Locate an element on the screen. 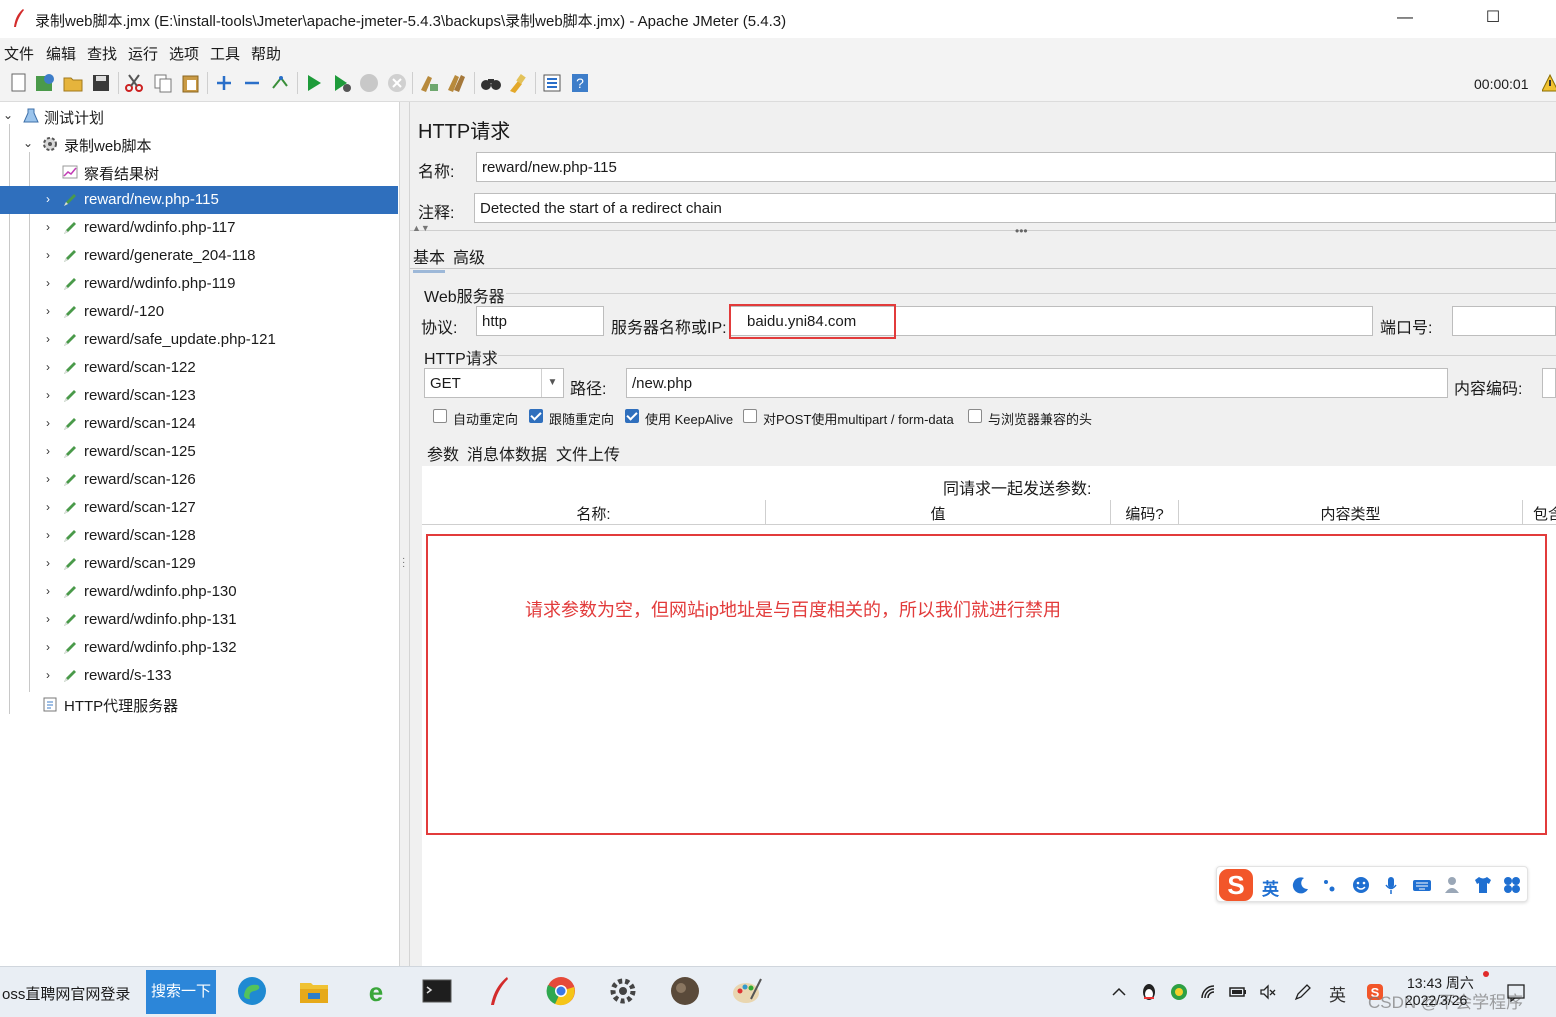 Image resolution: width=1556 pixels, height=1017 pixels. name-field: reward/new.php-115 is located at coordinates (1016, 167).